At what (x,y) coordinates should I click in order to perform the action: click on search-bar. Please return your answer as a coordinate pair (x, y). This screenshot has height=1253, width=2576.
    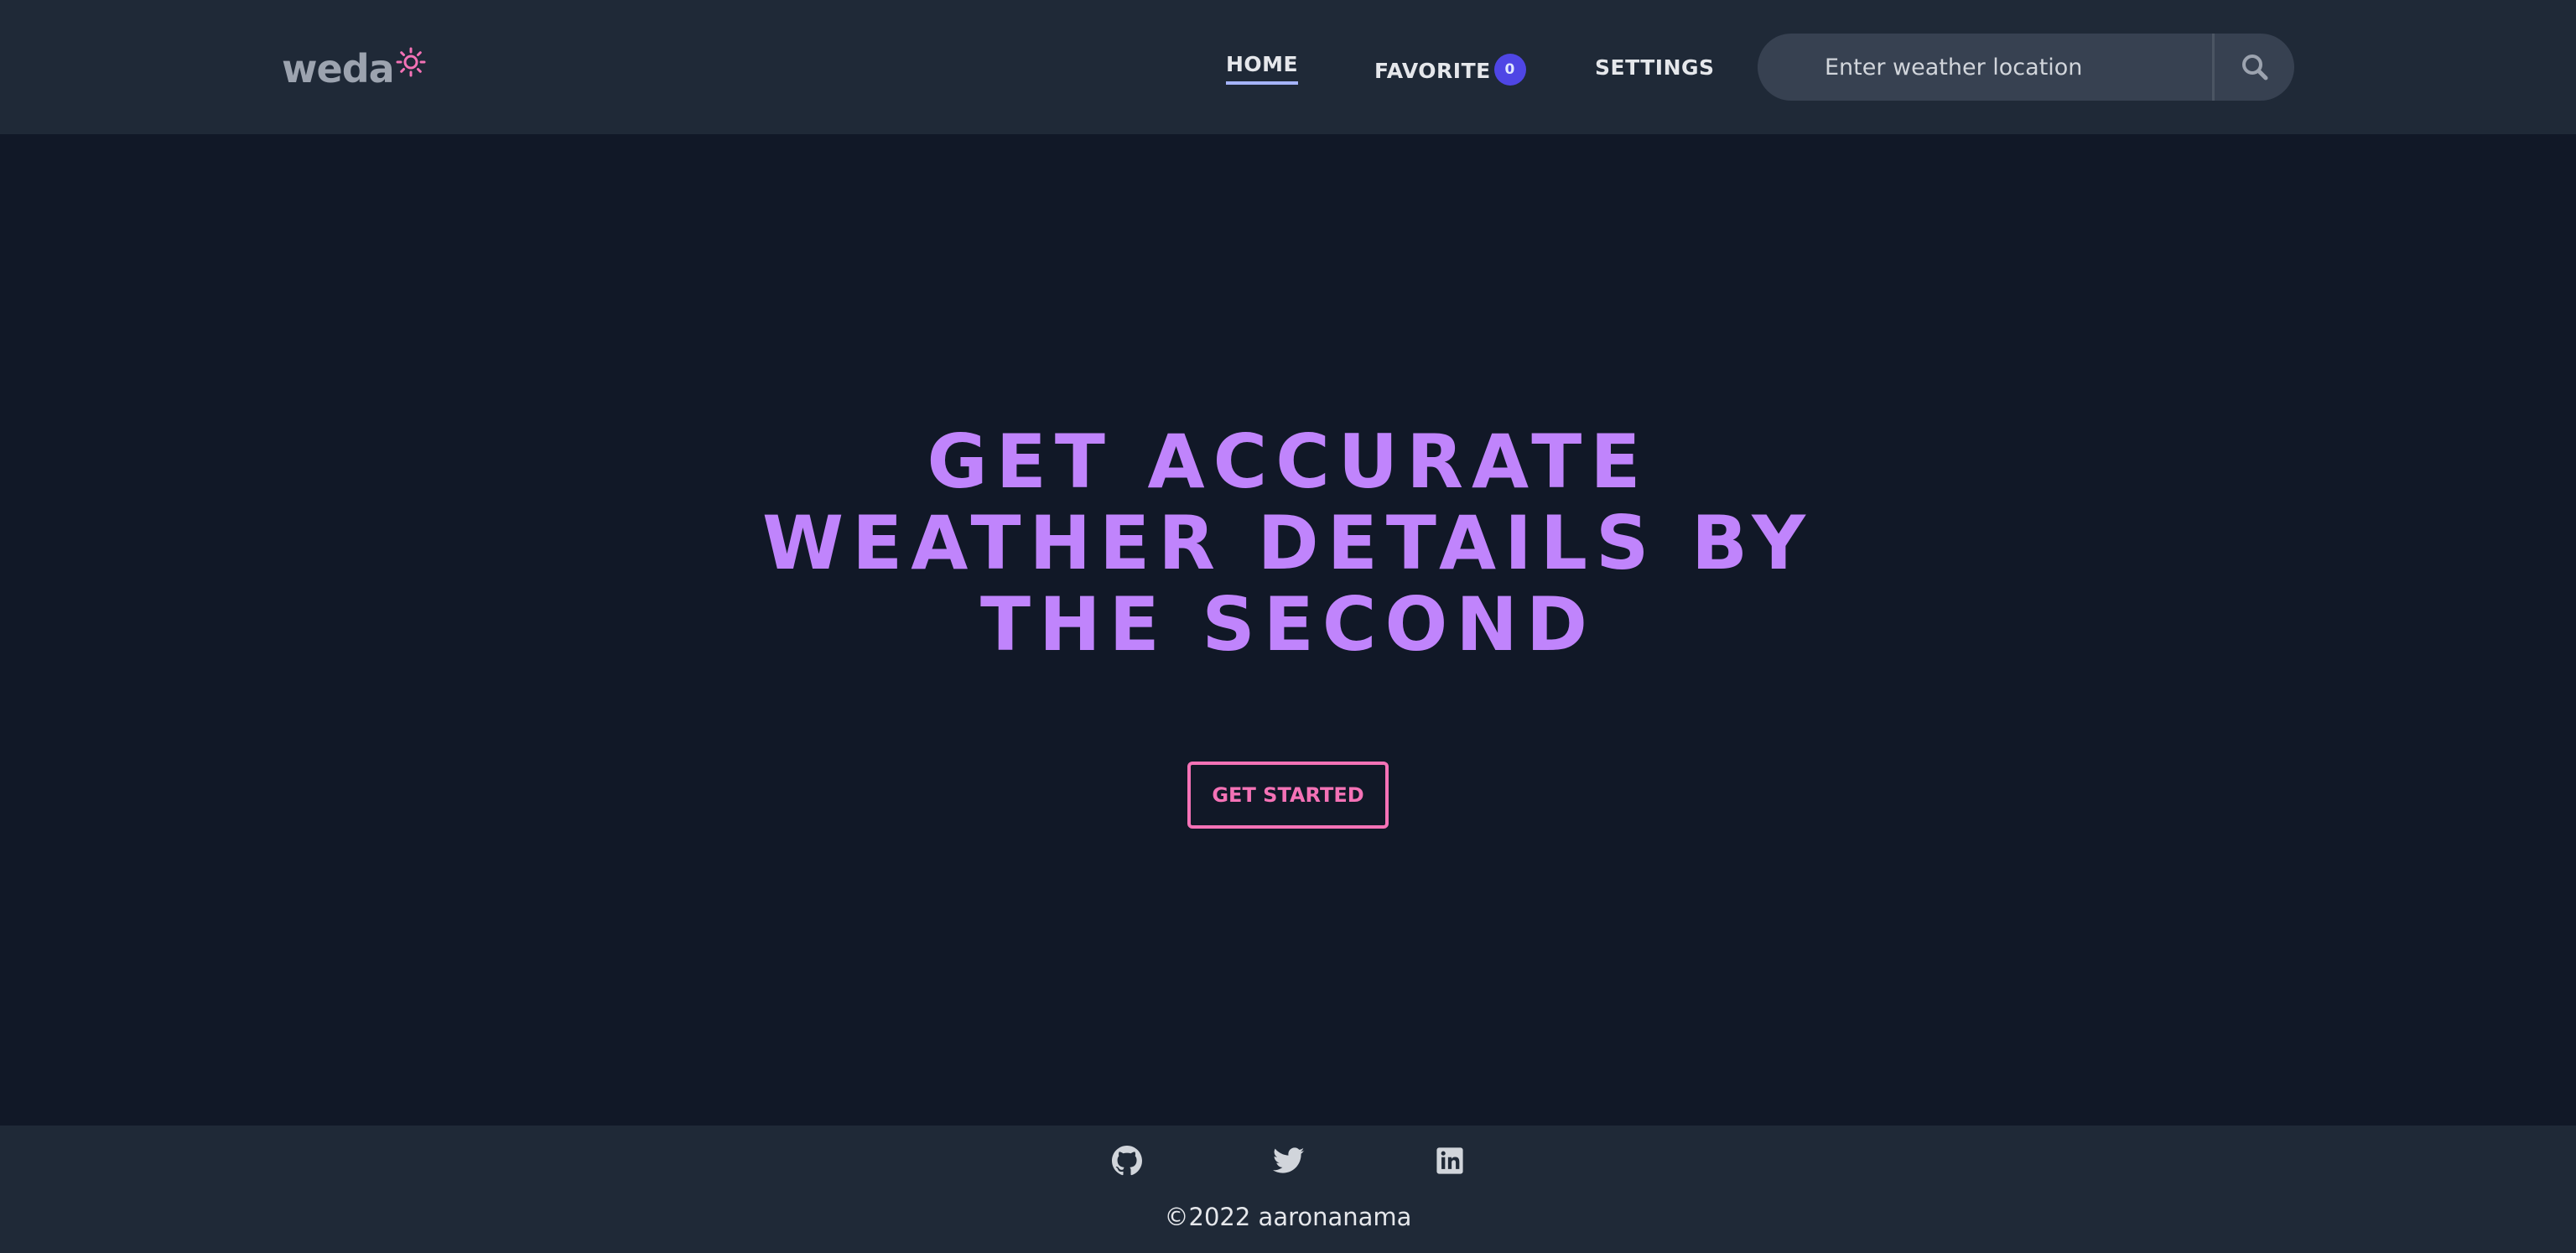
    Looking at the image, I should click on (2026, 67).